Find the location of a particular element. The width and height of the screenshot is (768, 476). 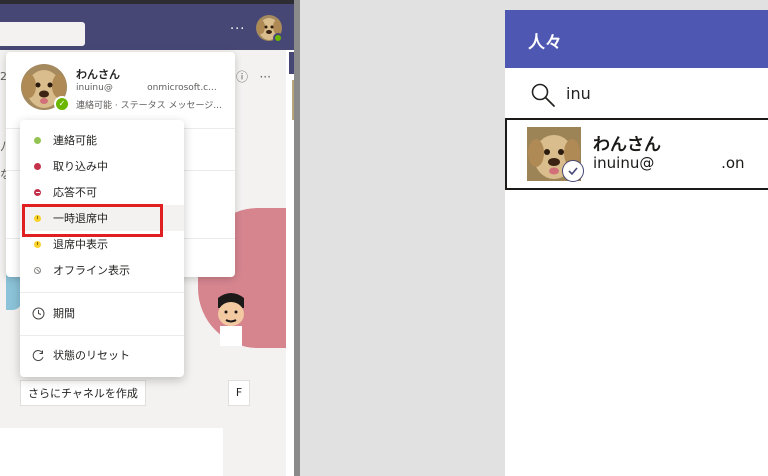

clock-icon is located at coordinates (38, 313).